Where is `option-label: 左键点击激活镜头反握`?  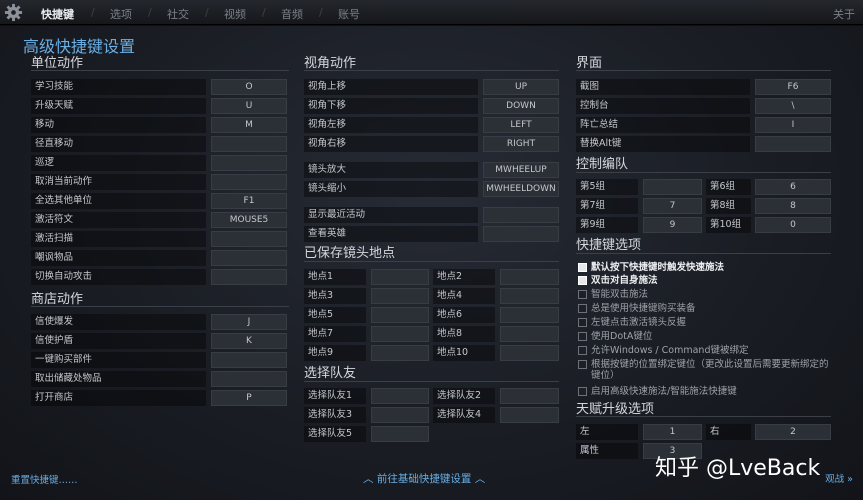
option-label: 左键点击激活镜头反握 is located at coordinates (639, 322).